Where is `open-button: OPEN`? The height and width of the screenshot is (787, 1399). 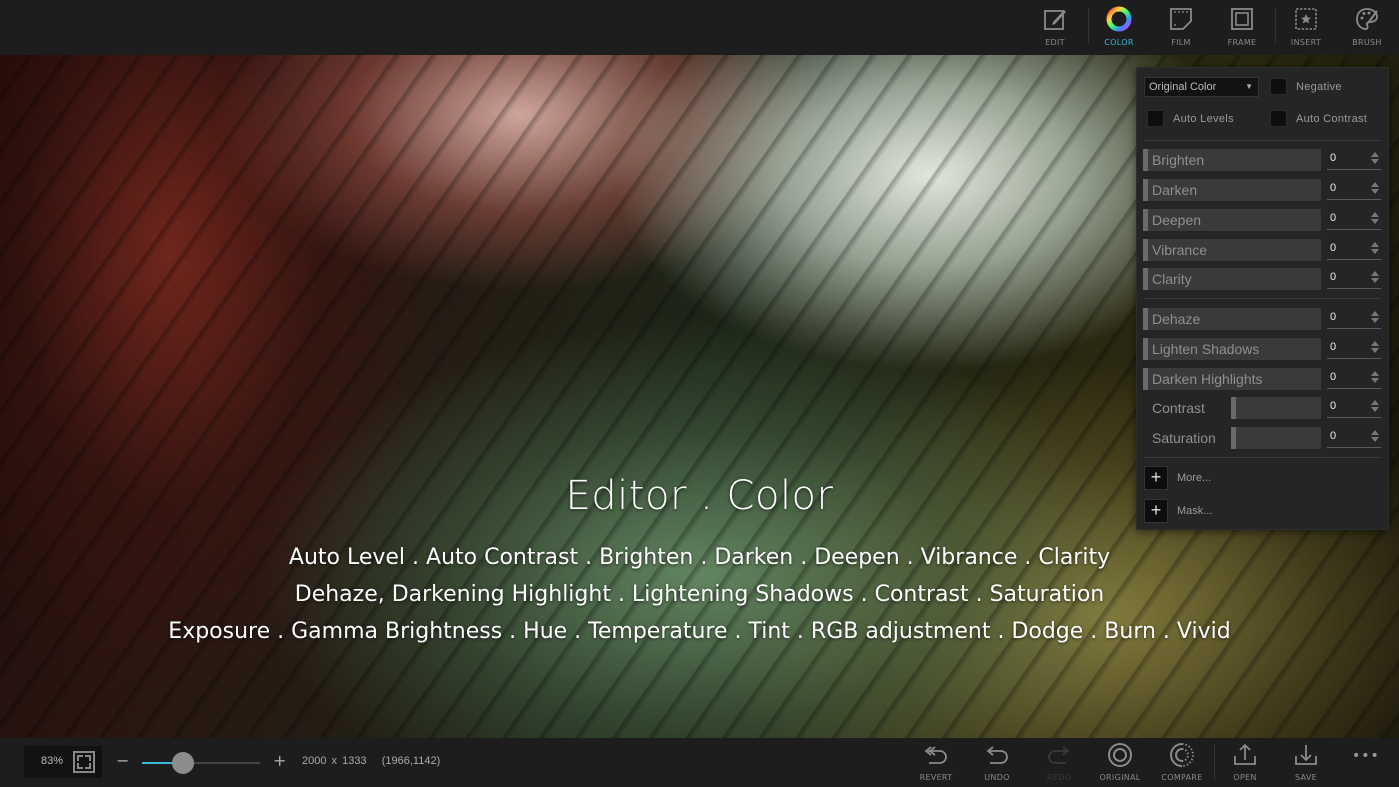
open-button: OPEN is located at coordinates (1245, 763).